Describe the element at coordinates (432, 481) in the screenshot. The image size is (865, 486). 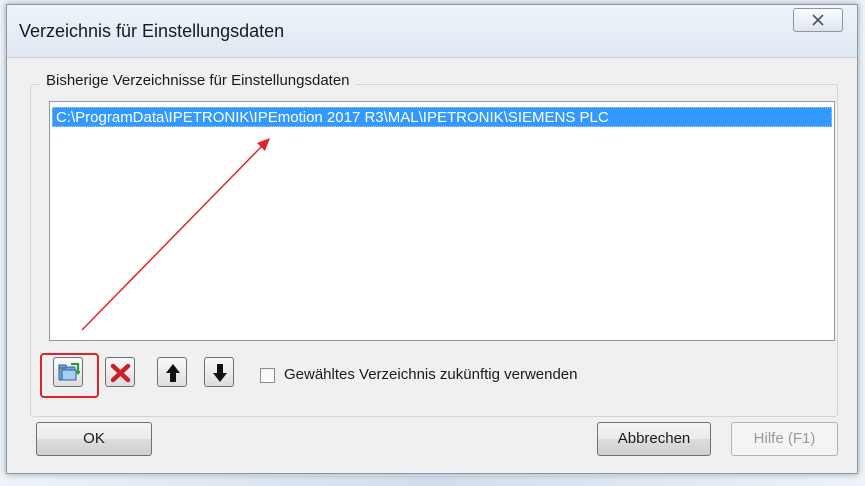
I see `background-app-row` at that location.